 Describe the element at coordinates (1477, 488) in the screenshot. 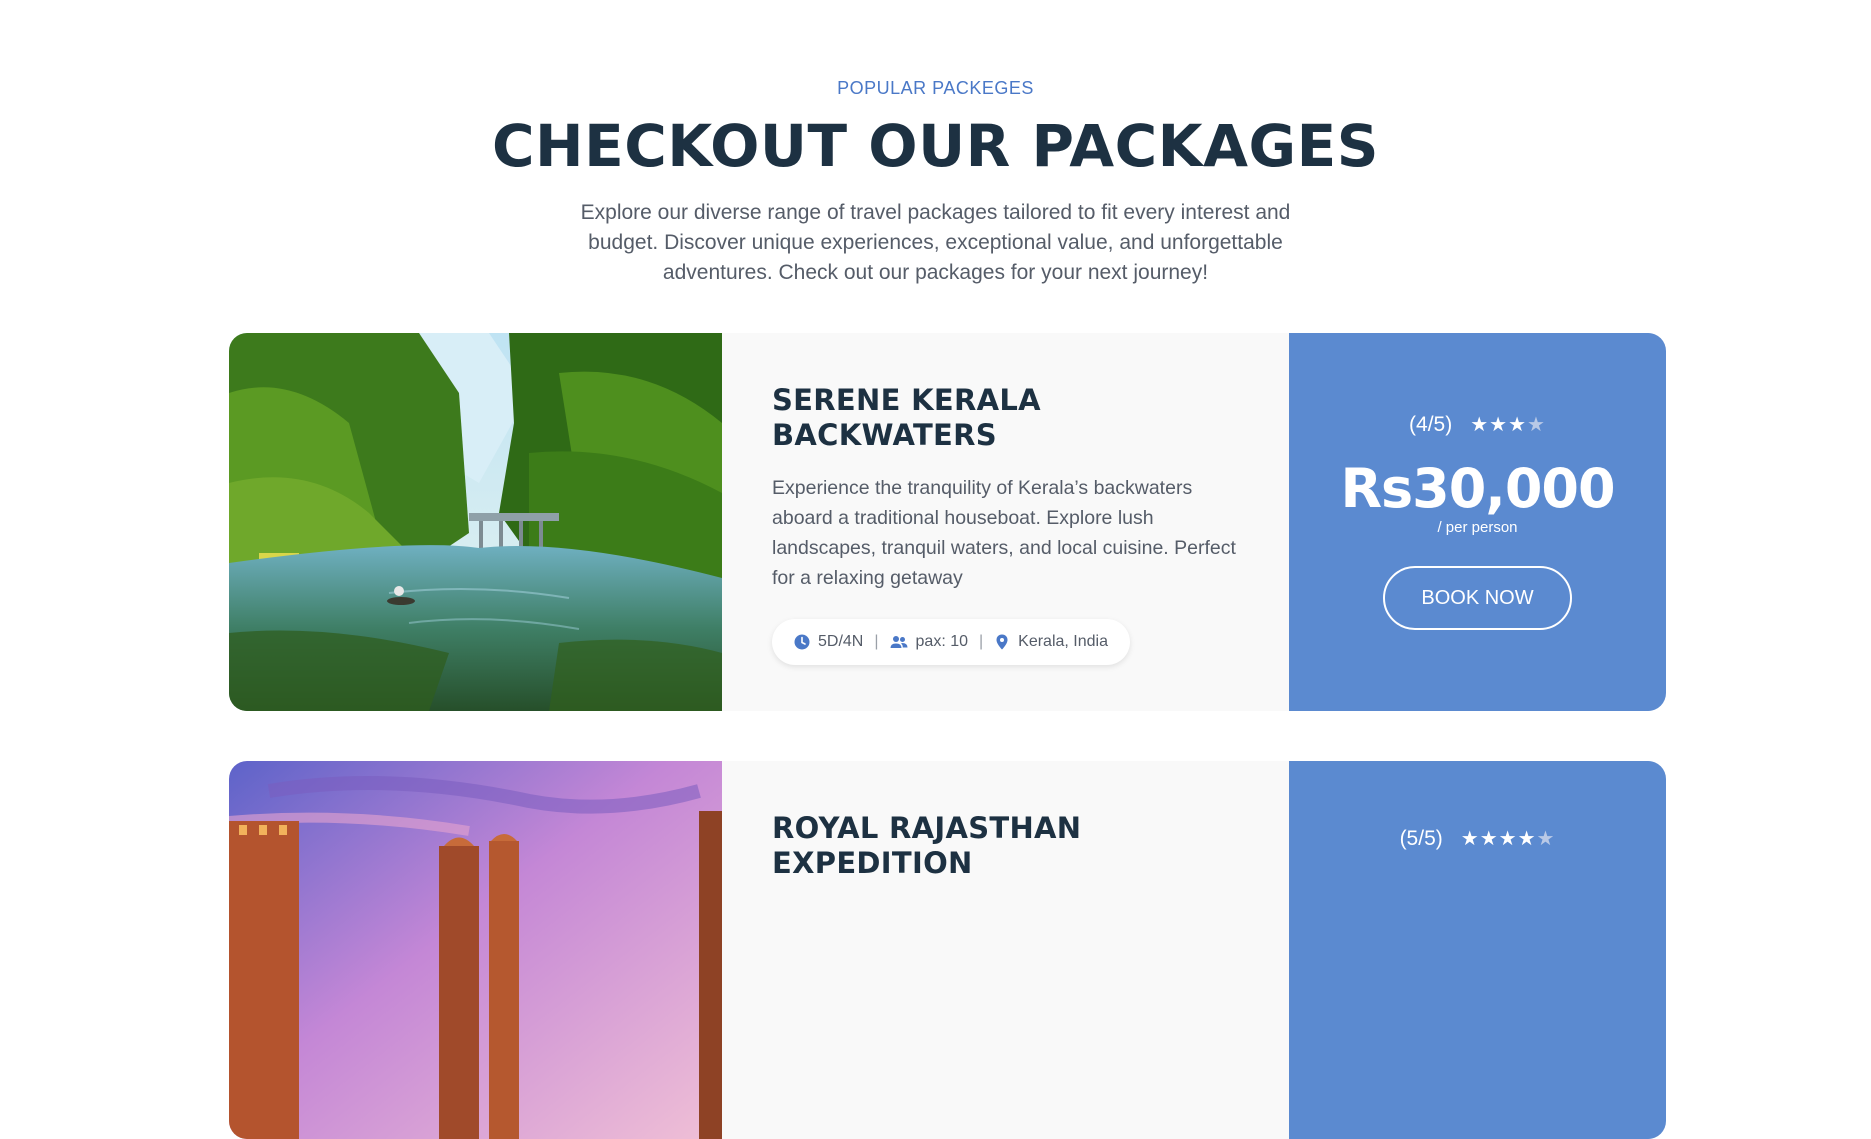

I see `package-price: Rs30,000` at that location.